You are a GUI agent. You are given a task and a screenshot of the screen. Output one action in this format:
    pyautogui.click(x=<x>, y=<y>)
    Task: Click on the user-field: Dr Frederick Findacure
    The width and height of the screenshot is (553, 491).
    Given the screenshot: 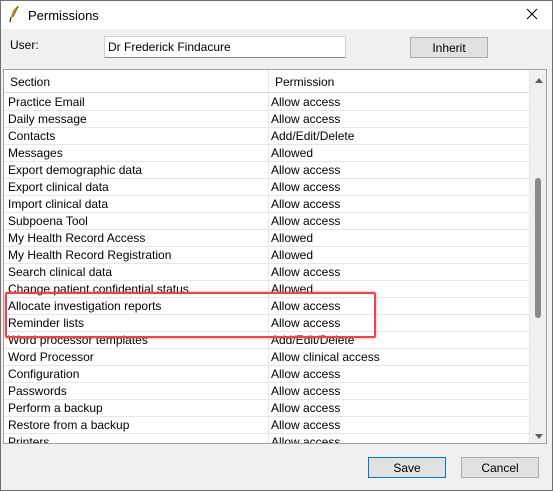 What is the action you would take?
    pyautogui.click(x=225, y=47)
    